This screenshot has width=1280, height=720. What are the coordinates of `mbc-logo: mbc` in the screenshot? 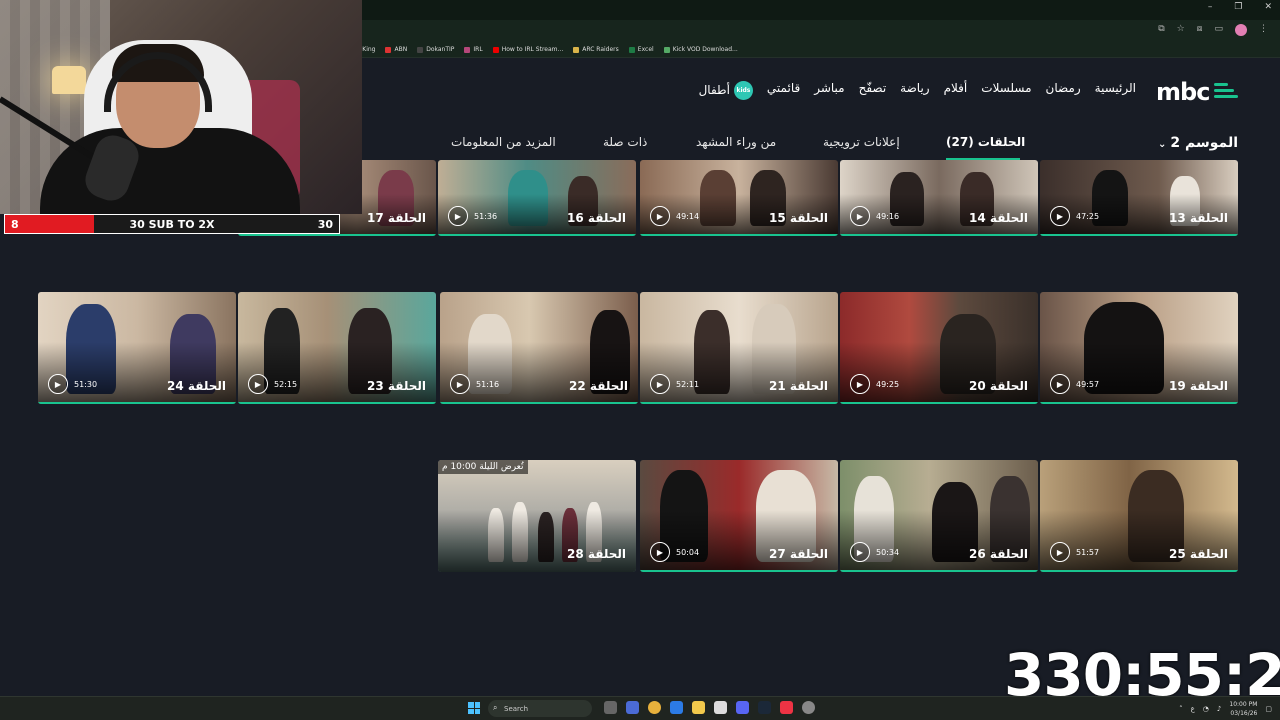 It's located at (1183, 92).